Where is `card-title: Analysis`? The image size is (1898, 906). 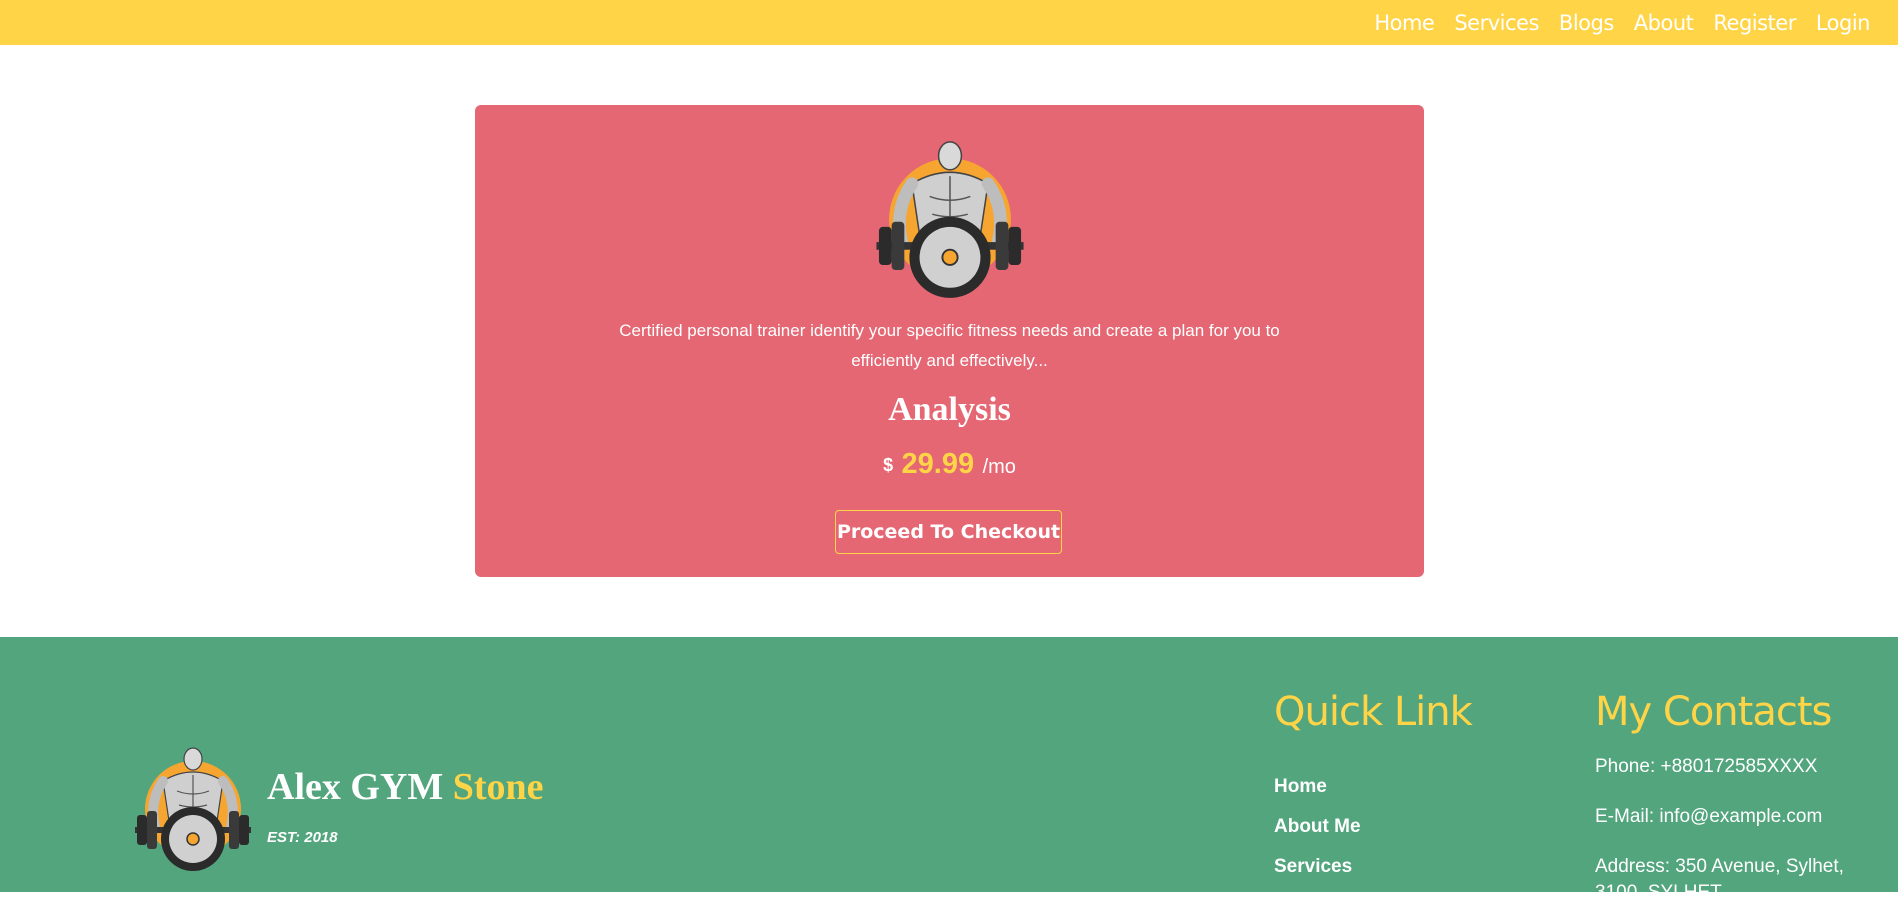
card-title: Analysis is located at coordinates (949, 409).